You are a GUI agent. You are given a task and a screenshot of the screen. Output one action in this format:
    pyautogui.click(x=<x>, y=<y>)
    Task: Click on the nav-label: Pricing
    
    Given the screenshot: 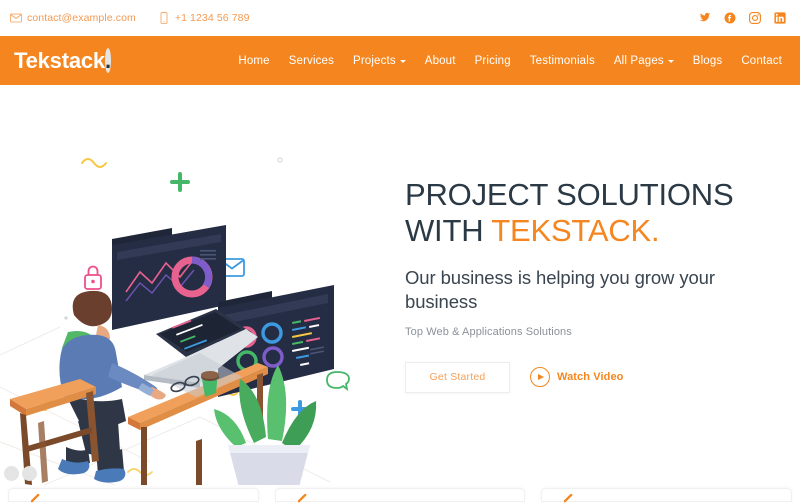 What is the action you would take?
    pyautogui.click(x=492, y=60)
    